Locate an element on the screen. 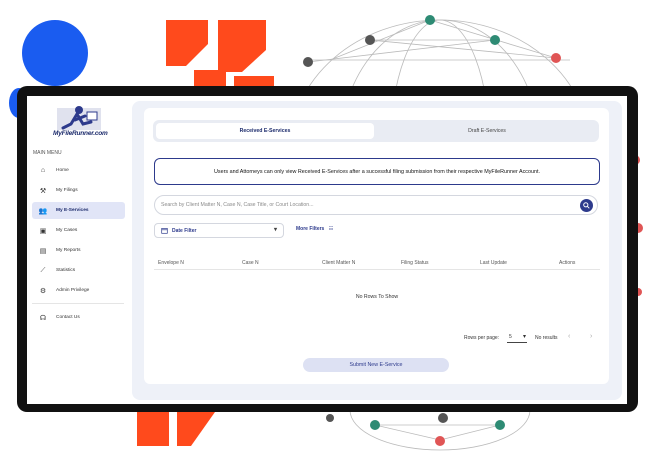 Image resolution: width=653 pixels, height=458 pixels. brand-logo-text: MyFileRunner.com is located at coordinates (80, 133).